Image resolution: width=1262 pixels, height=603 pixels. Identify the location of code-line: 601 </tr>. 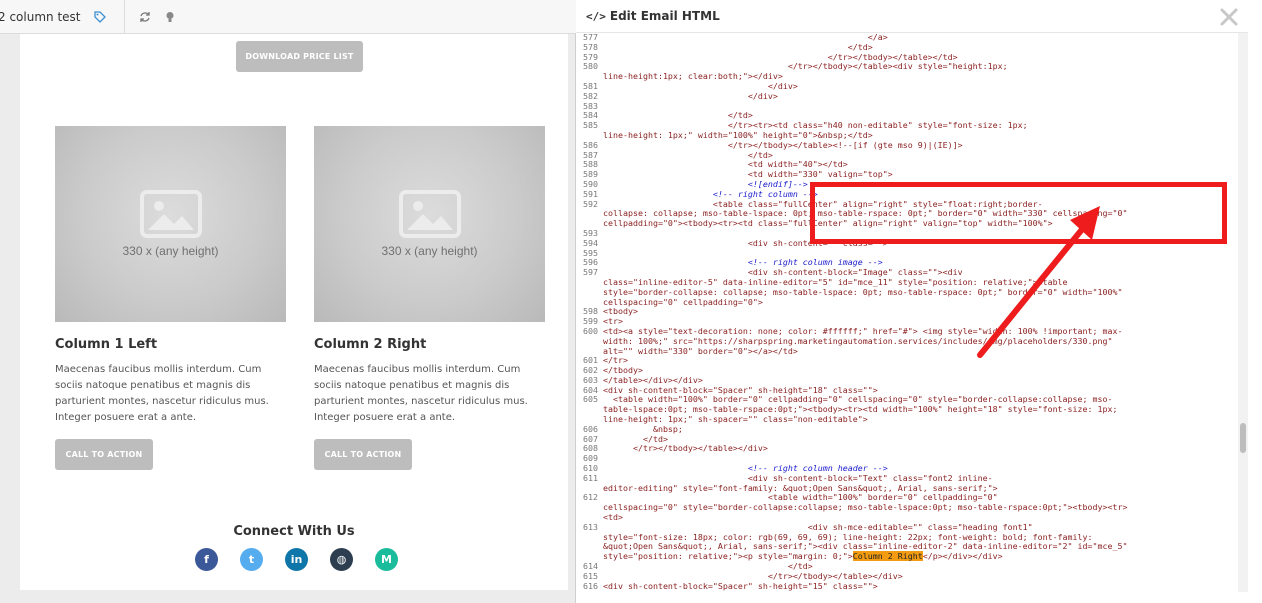
(906, 360).